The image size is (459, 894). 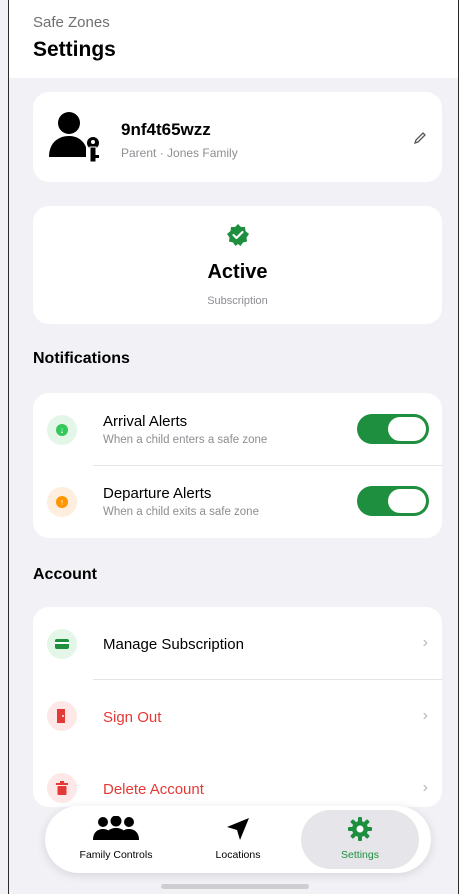 What do you see at coordinates (71, 22) in the screenshot?
I see `app-name: Safe Zones` at bounding box center [71, 22].